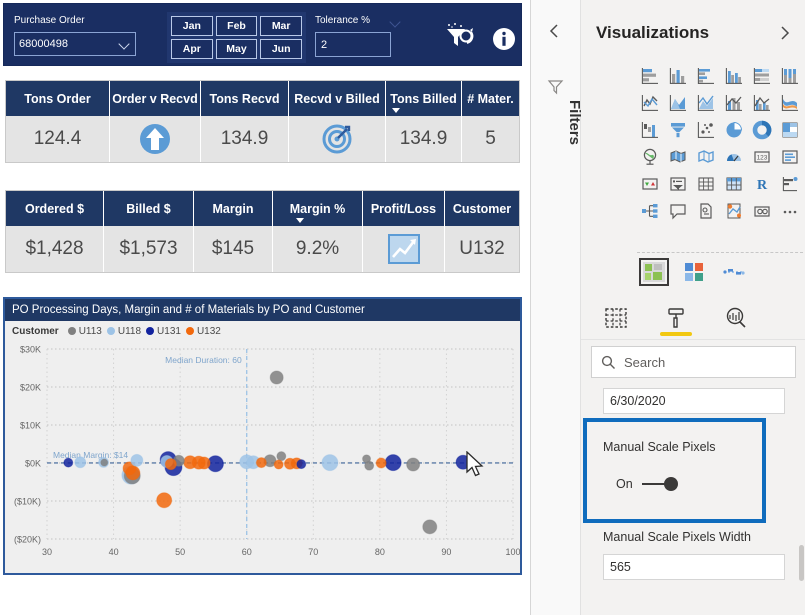  What do you see at coordinates (149, 249) in the screenshot?
I see `value-billed-dollars: $1,573` at bounding box center [149, 249].